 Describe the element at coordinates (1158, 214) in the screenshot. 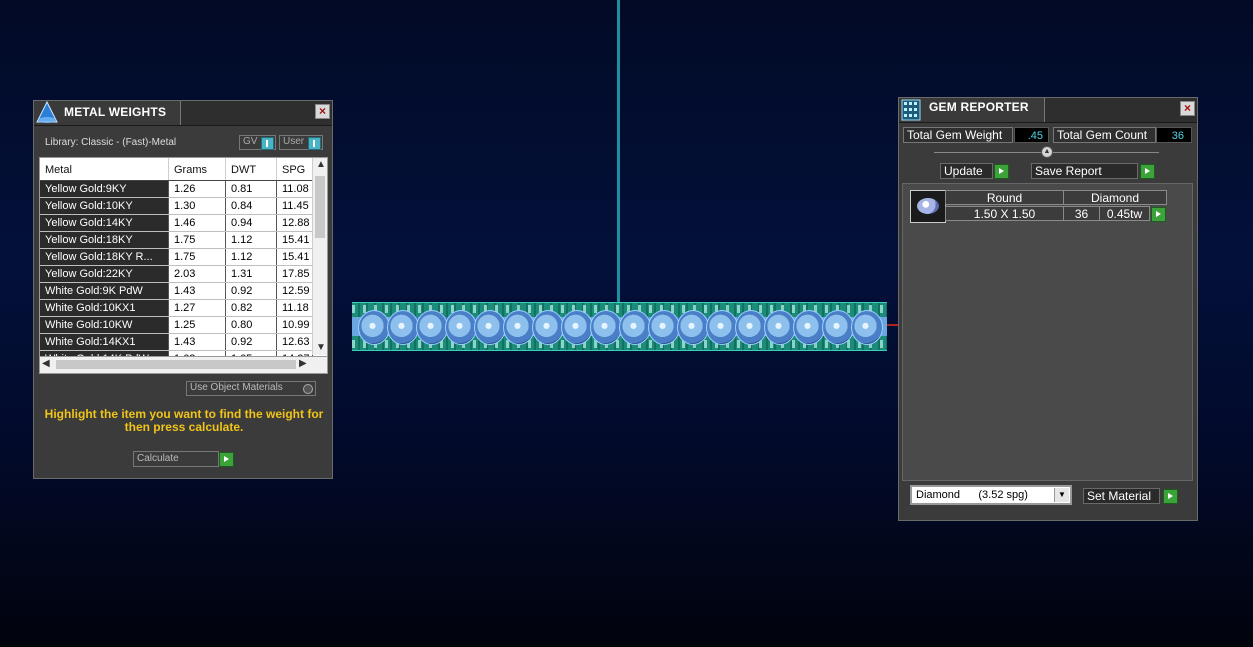

I see `gem-row-go-icon` at that location.